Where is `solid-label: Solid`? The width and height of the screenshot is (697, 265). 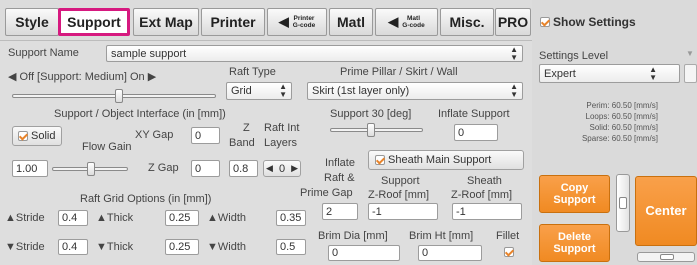 solid-label: Solid is located at coordinates (43, 136).